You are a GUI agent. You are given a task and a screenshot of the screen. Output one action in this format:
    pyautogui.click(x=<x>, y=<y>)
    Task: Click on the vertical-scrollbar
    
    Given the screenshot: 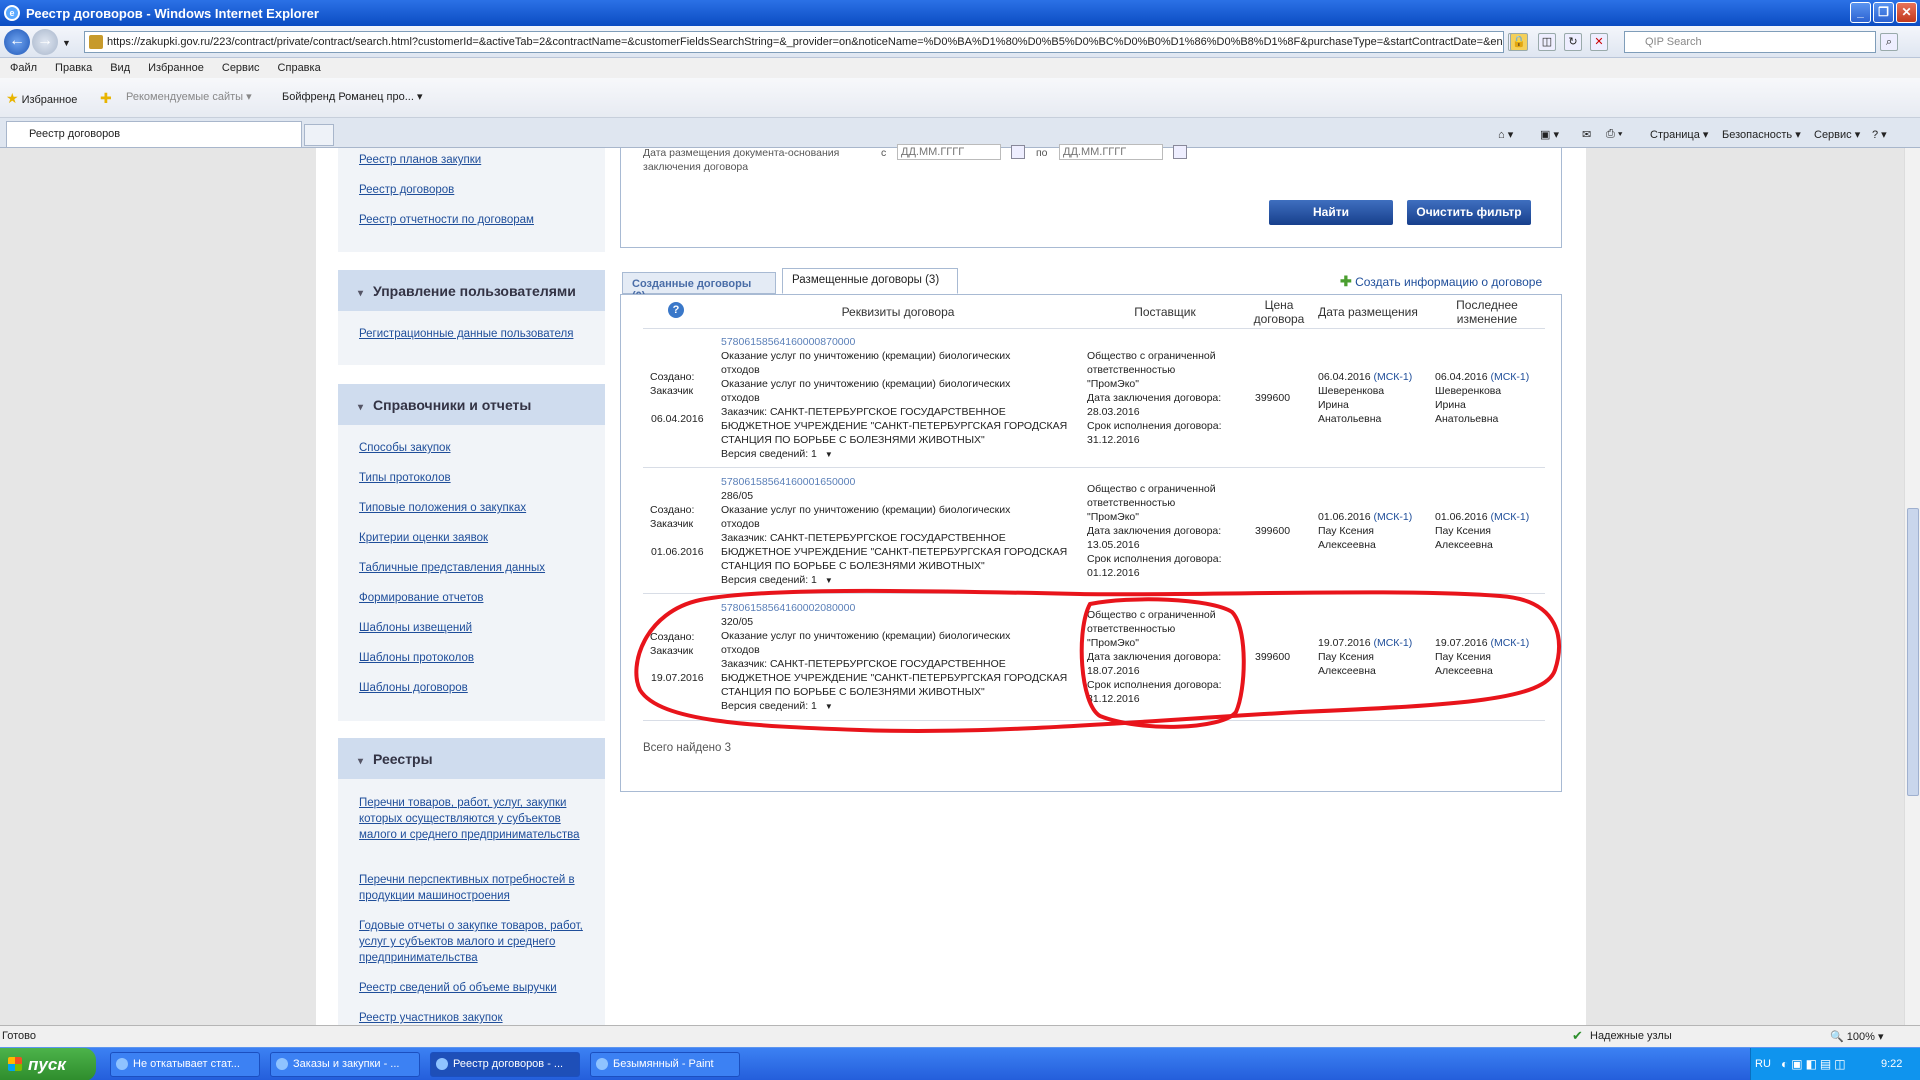 What is the action you would take?
    pyautogui.click(x=1912, y=586)
    